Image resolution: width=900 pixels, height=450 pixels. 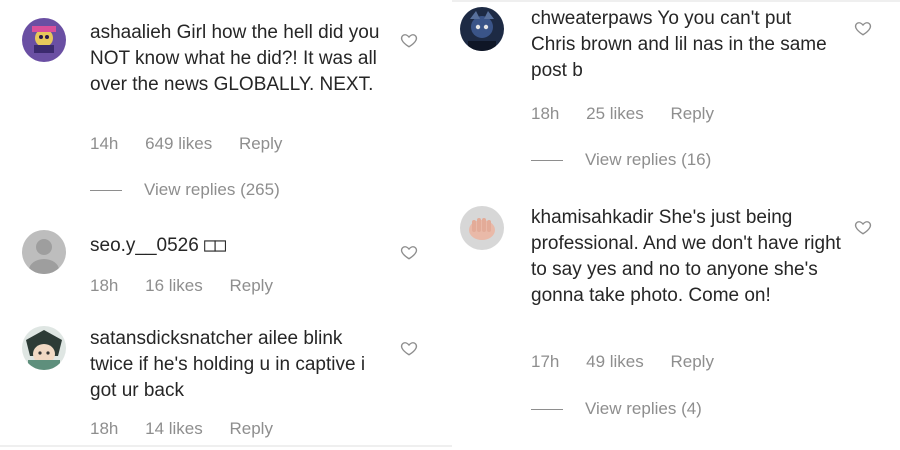 What do you see at coordinates (144, 245) in the screenshot?
I see `username: seo.y__0526` at bounding box center [144, 245].